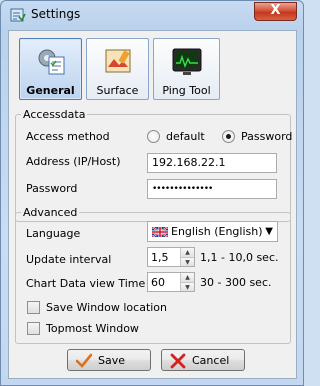  Describe the element at coordinates (171, 282) in the screenshot. I see `chart-view-time-spinner: 60 ▲ ▼` at that location.